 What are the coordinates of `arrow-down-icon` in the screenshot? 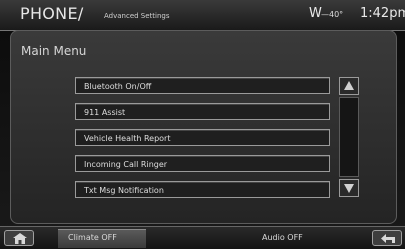 It's located at (349, 188).